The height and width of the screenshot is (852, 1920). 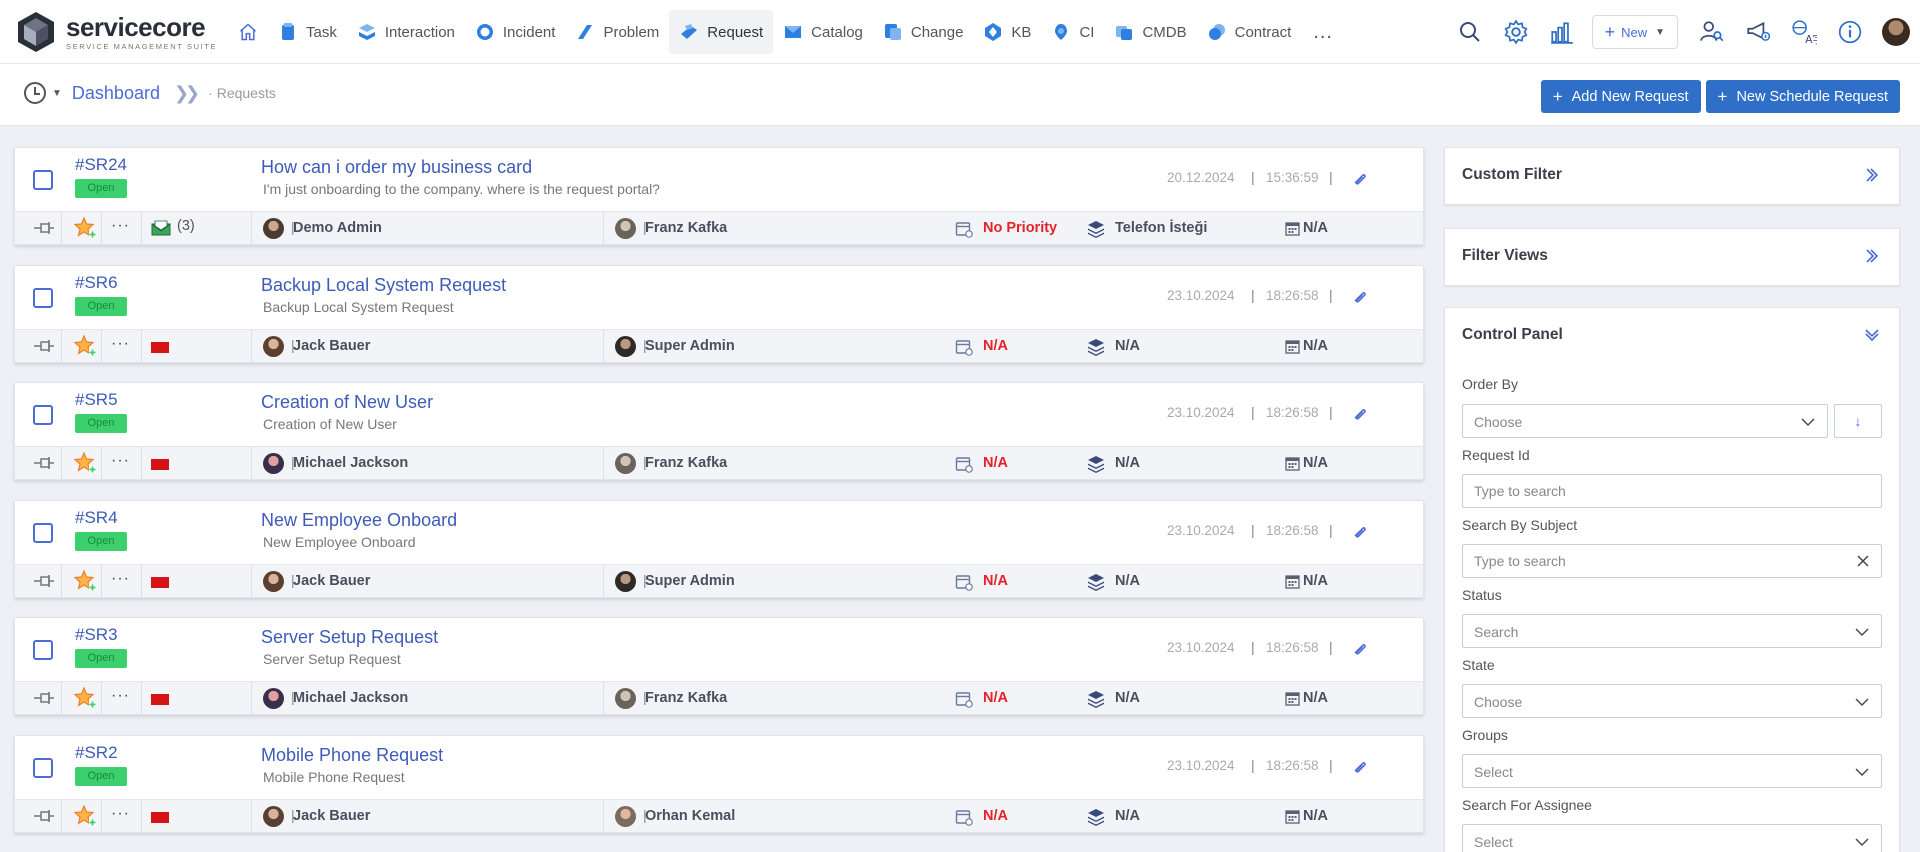 I want to click on sort-direction-button: ↓, so click(x=1858, y=421).